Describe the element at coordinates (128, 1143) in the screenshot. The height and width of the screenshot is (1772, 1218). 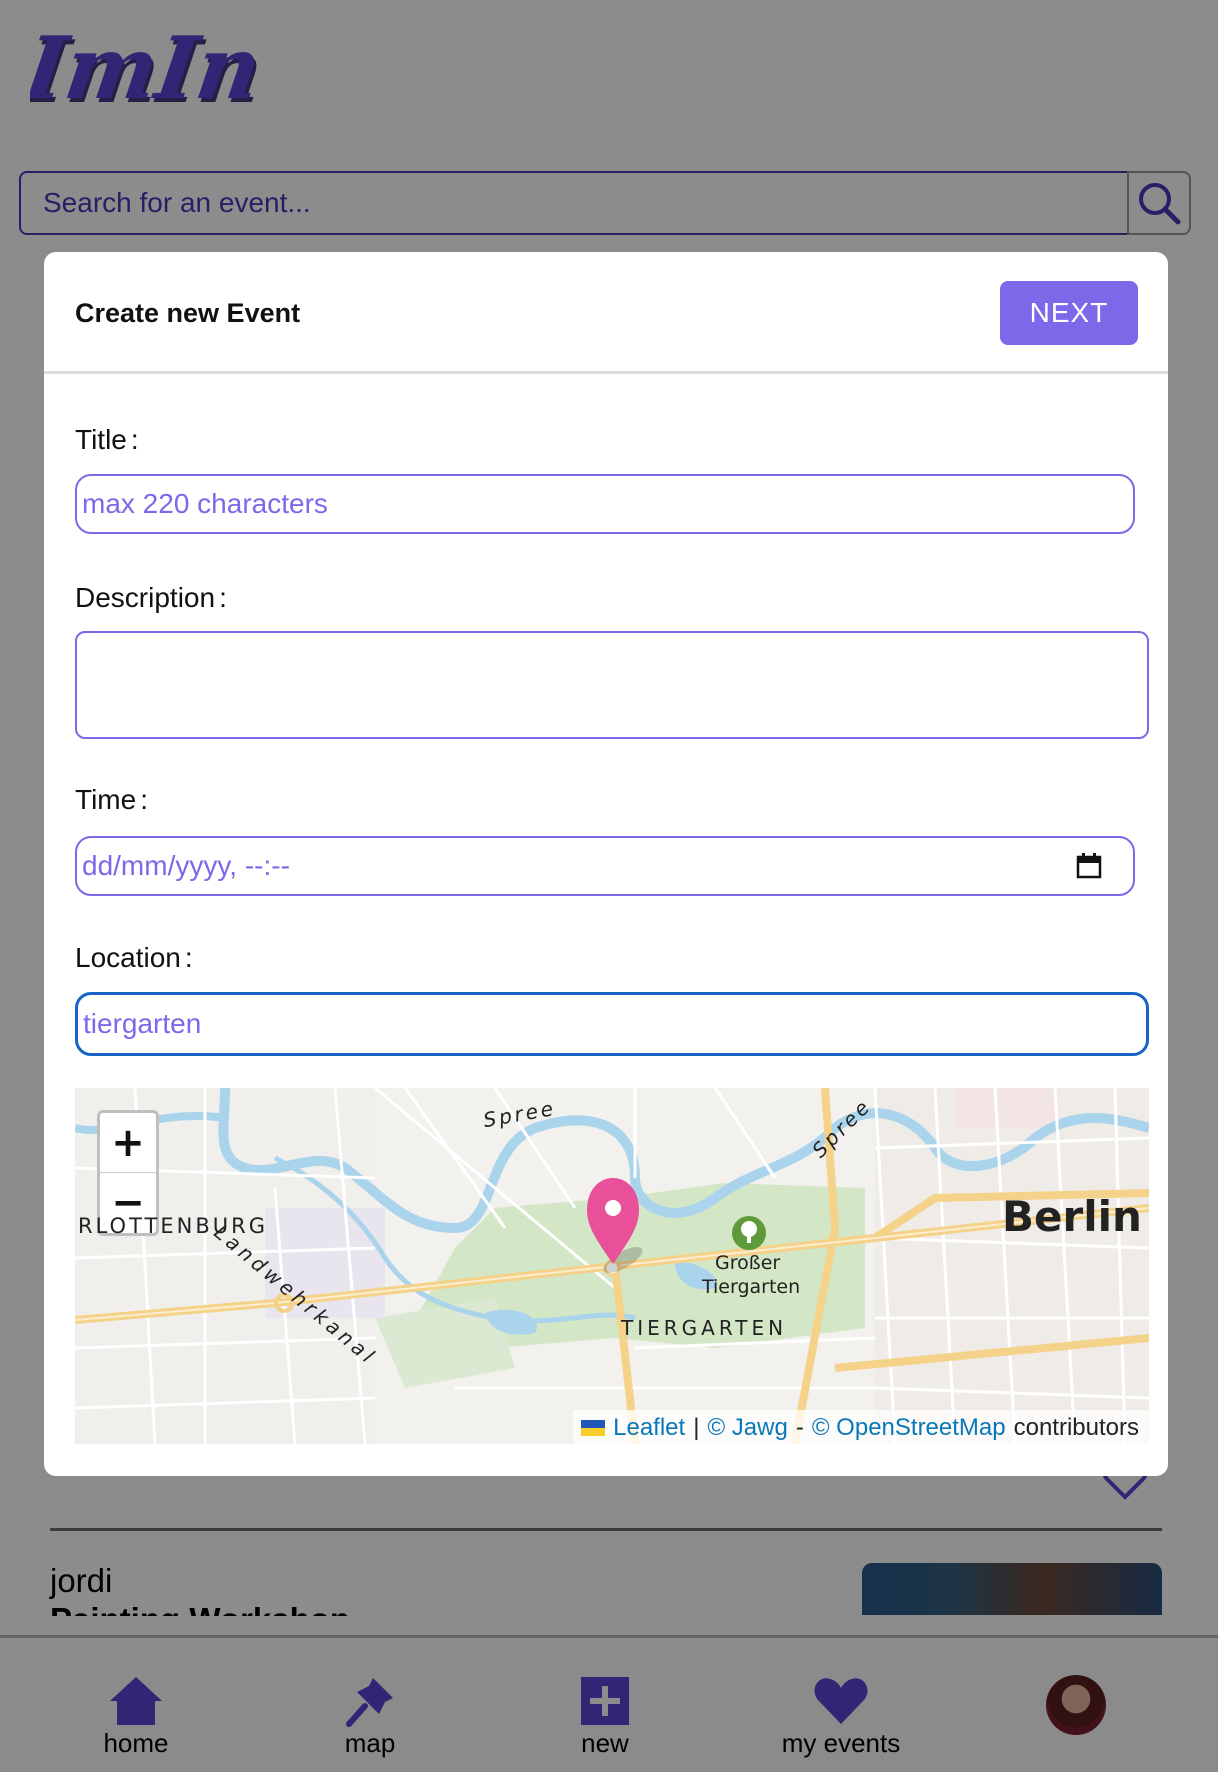
I see `zoom-in-button: +` at that location.